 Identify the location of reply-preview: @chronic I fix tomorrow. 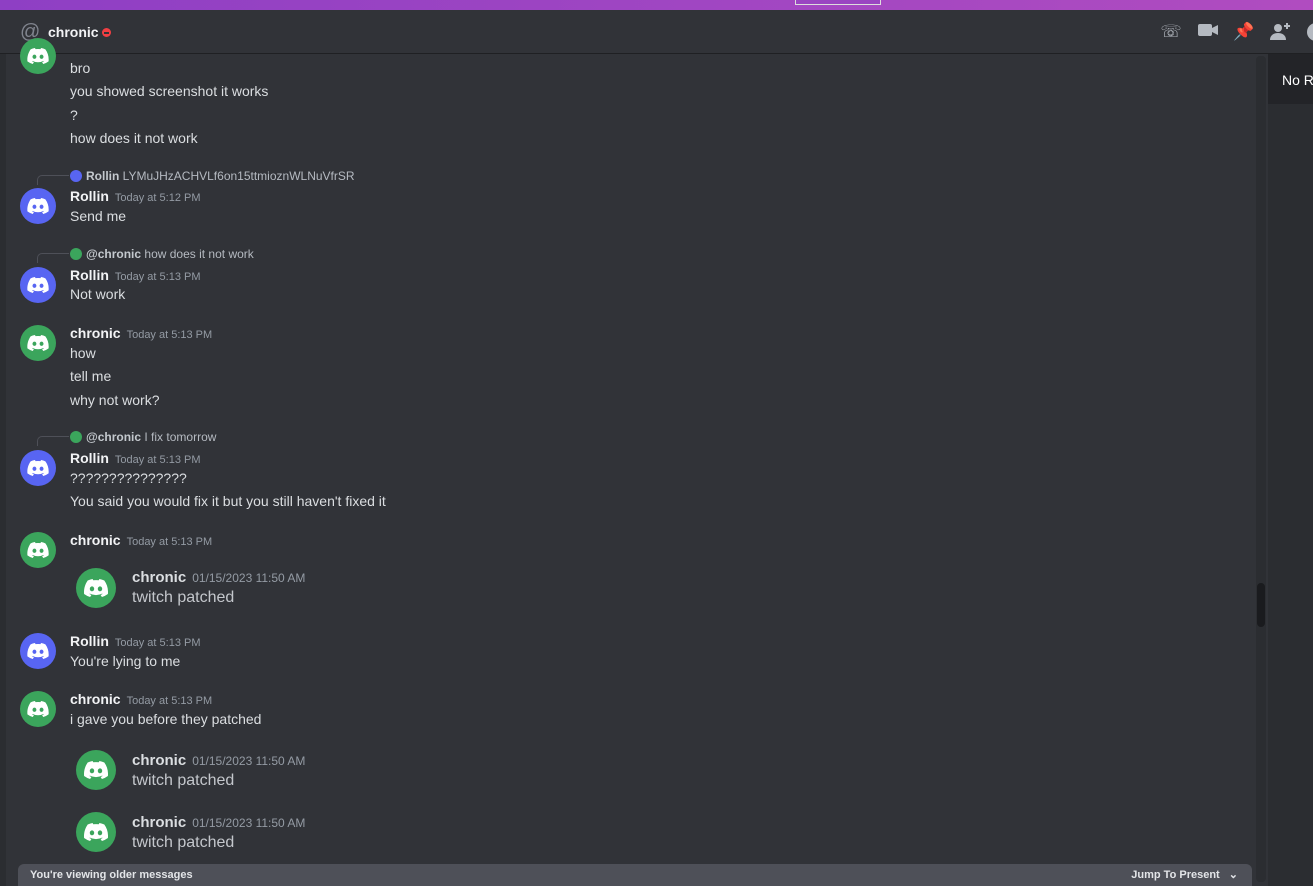
(143, 437).